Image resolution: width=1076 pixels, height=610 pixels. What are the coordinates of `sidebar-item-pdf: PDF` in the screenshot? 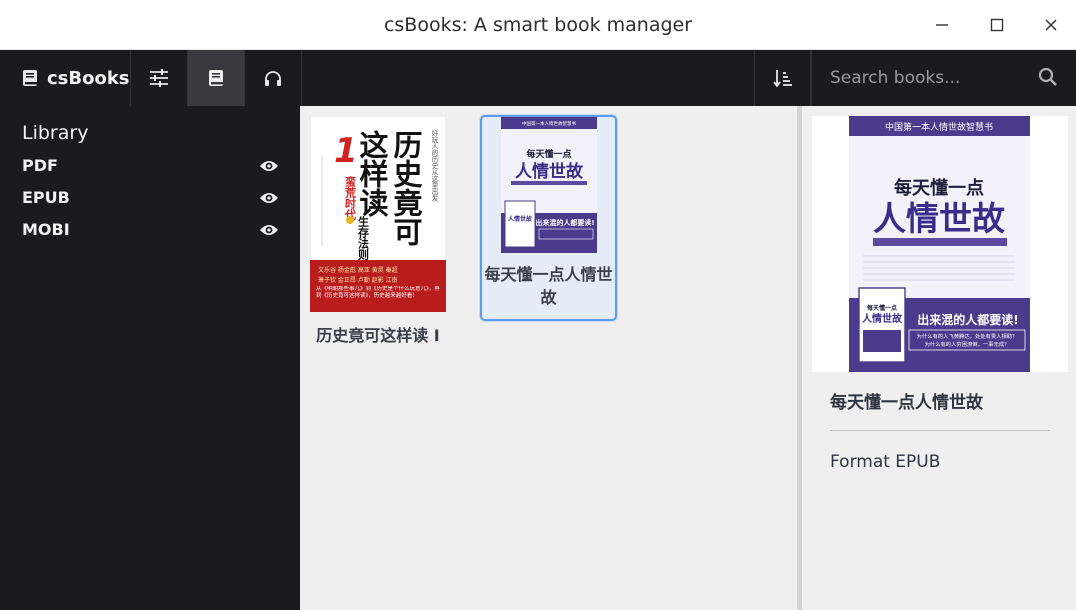 It's located at (150, 166).